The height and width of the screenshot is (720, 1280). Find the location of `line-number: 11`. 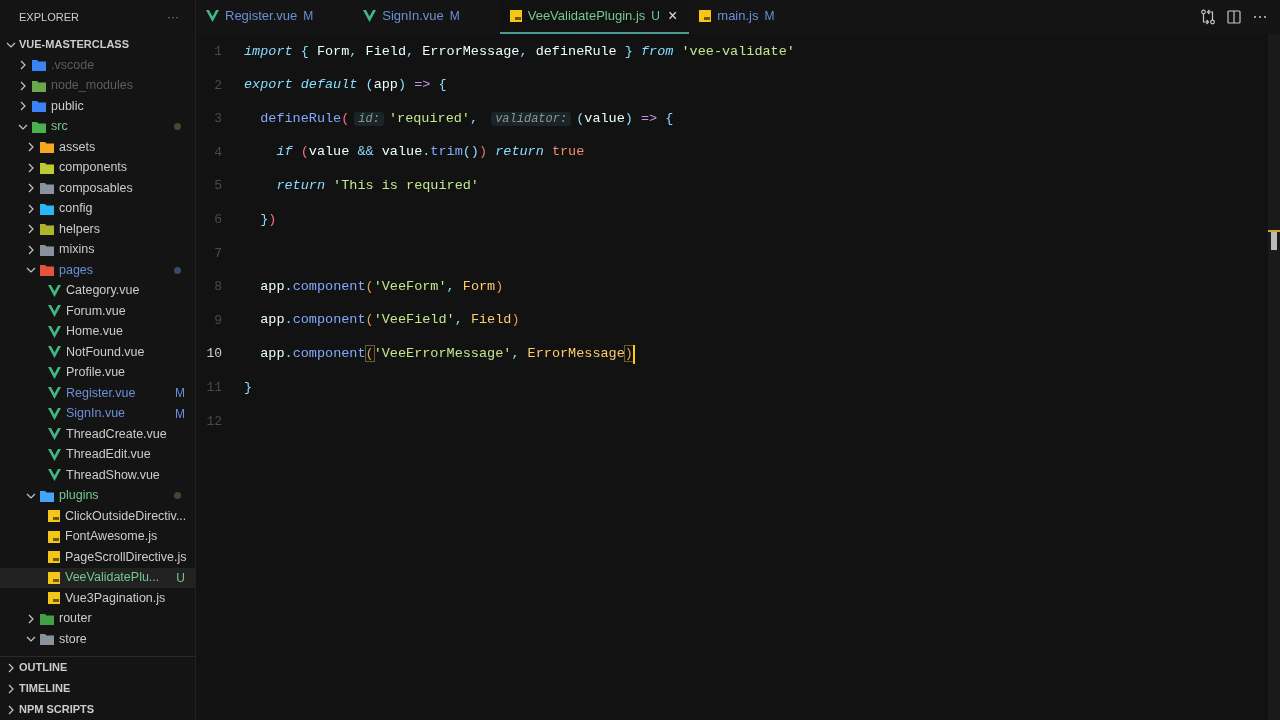

line-number: 11 is located at coordinates (213, 388).